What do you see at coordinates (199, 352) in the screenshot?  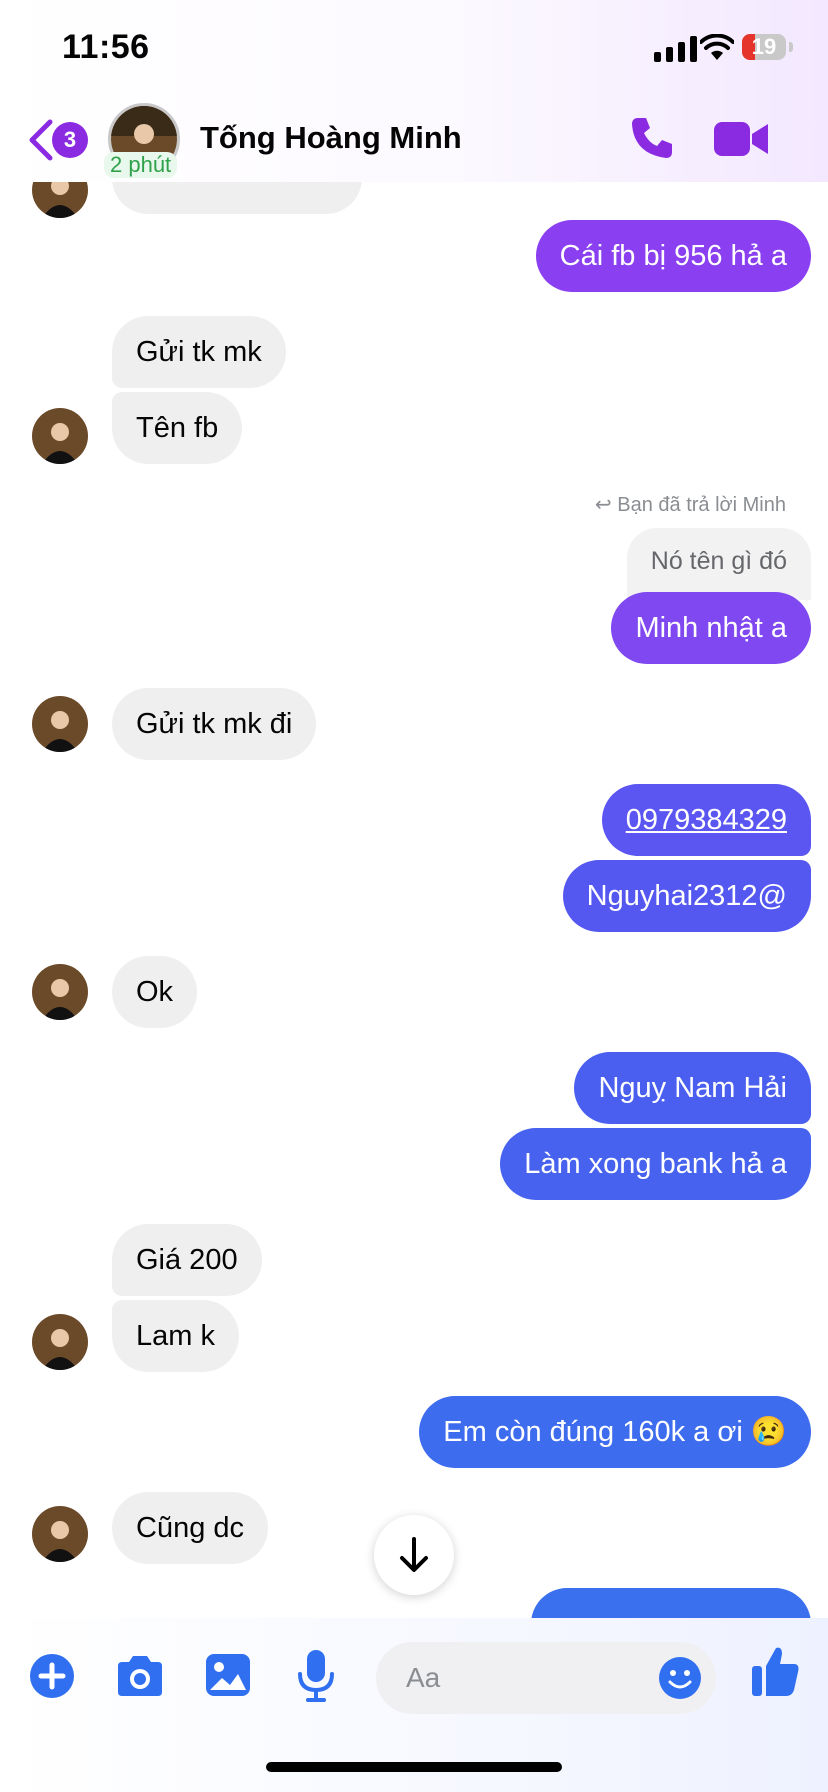 I see `message-bubble-incoming: Gửi tk mk` at bounding box center [199, 352].